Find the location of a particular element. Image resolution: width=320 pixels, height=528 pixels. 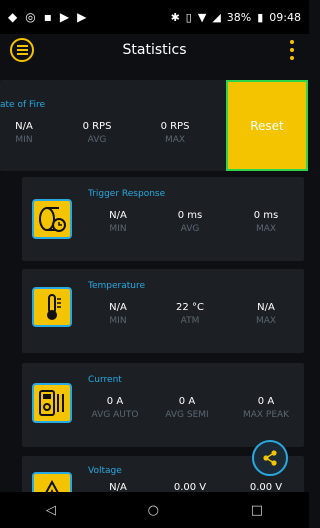

rate-of-fire-label: ate of Fire is located at coordinates (23, 105).